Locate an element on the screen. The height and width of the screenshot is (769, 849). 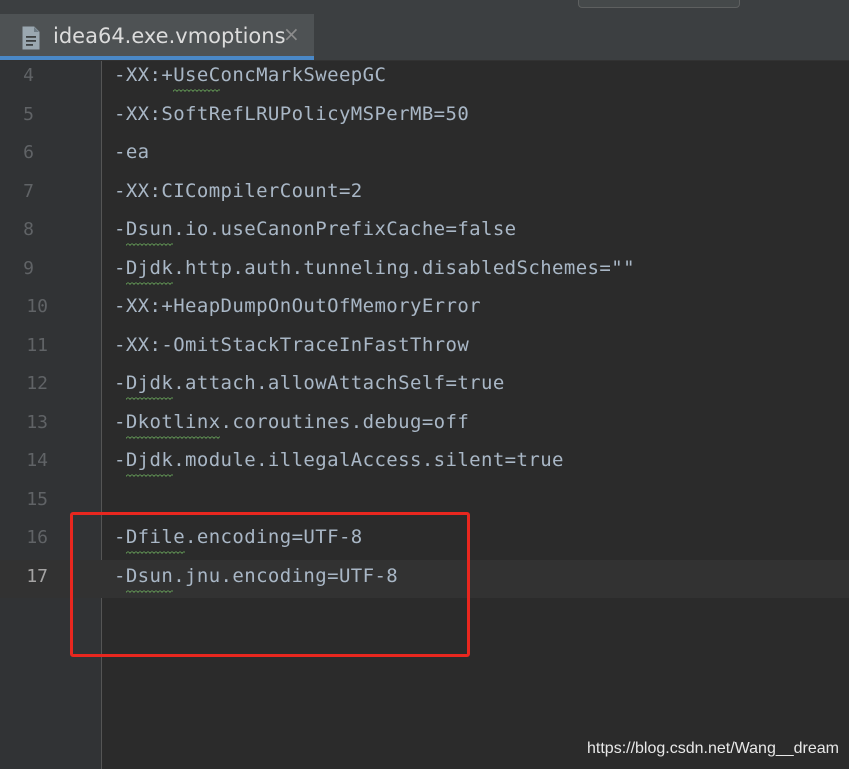
close-icon: × is located at coordinates (291, 34).